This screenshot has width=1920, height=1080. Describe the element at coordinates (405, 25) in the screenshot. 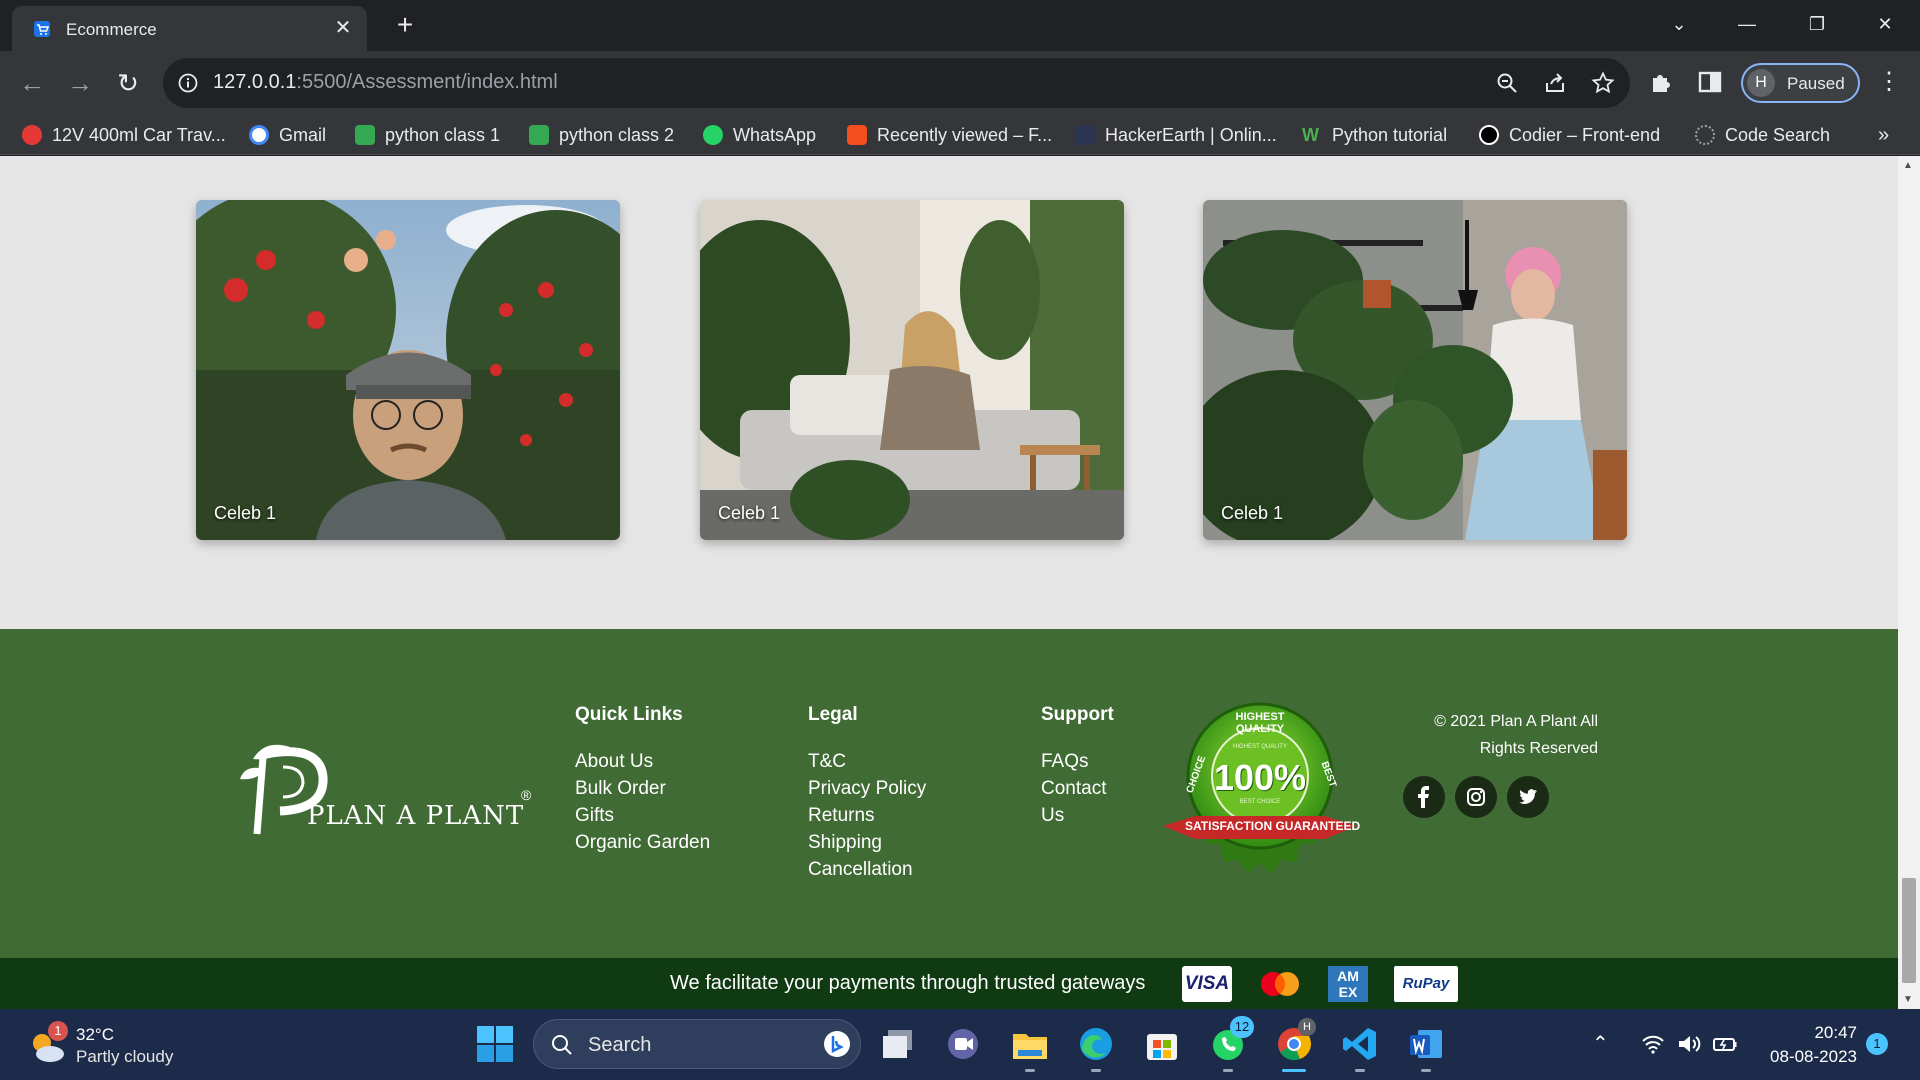

I see `new-tab-button: +` at that location.